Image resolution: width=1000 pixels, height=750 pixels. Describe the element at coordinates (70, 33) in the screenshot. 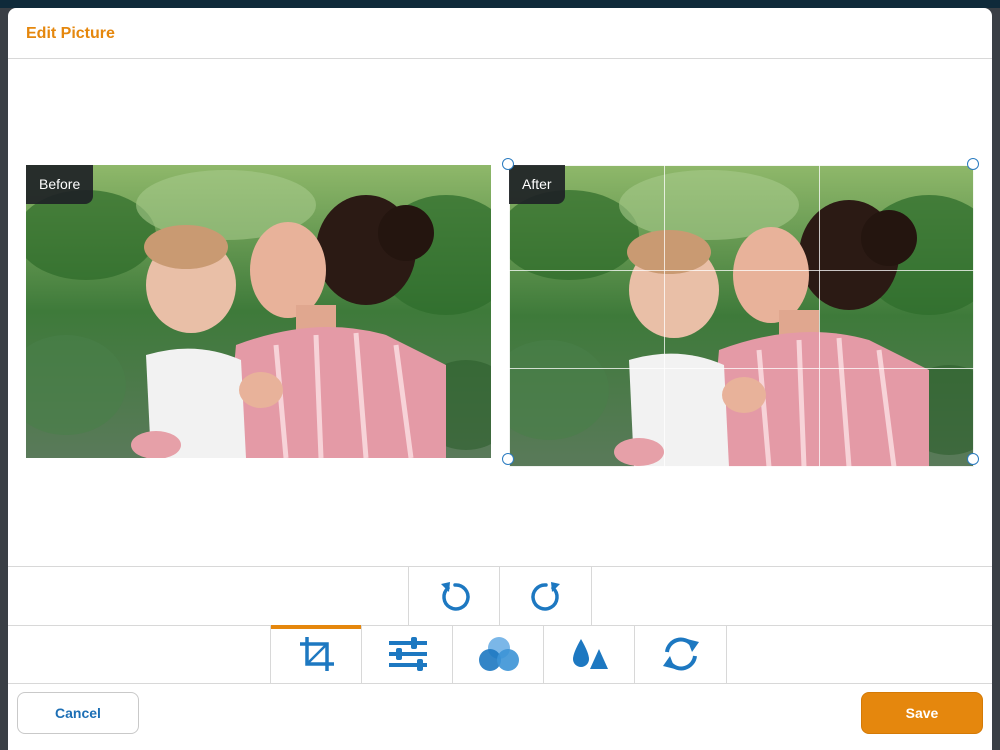

I see `dialog-title: Edit Picture` at that location.